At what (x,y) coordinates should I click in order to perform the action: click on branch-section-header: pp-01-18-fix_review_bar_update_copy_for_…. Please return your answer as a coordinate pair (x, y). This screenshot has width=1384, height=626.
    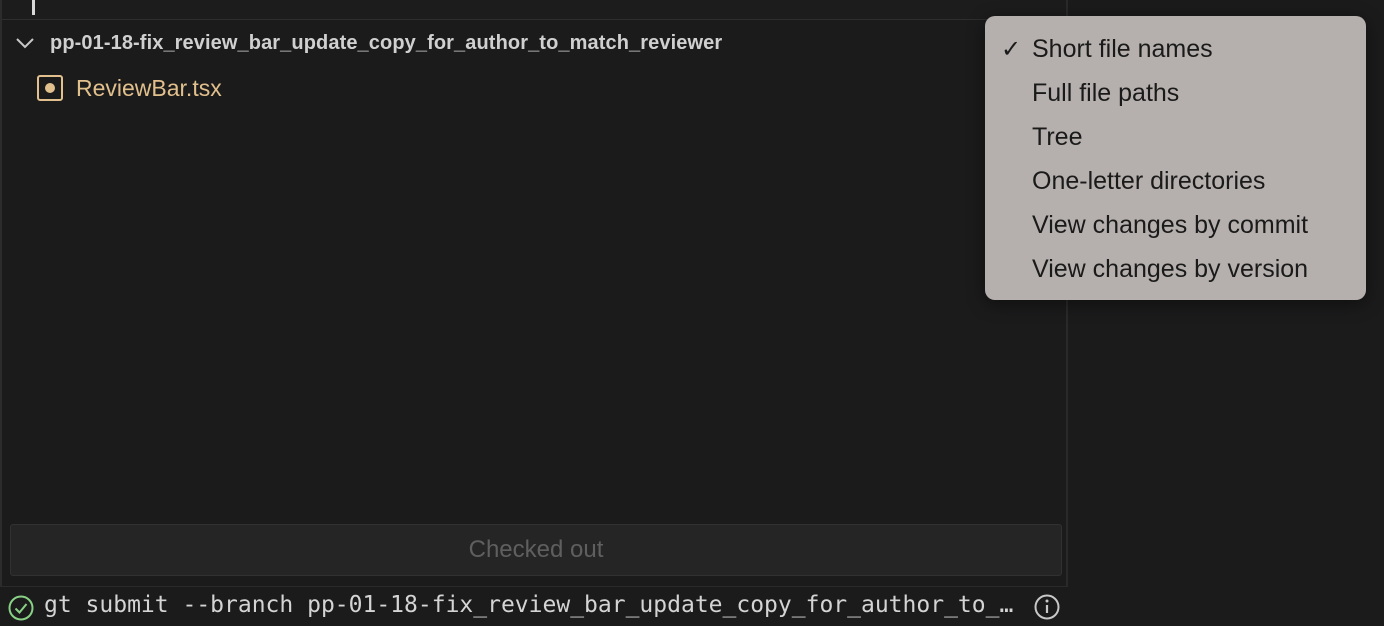
    Looking at the image, I should click on (534, 43).